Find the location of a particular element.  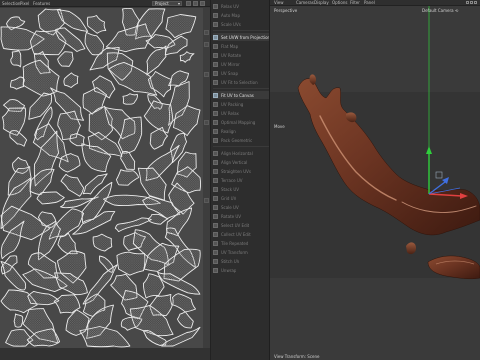

command-item: UV Fit to Selection is located at coordinates (241, 82).